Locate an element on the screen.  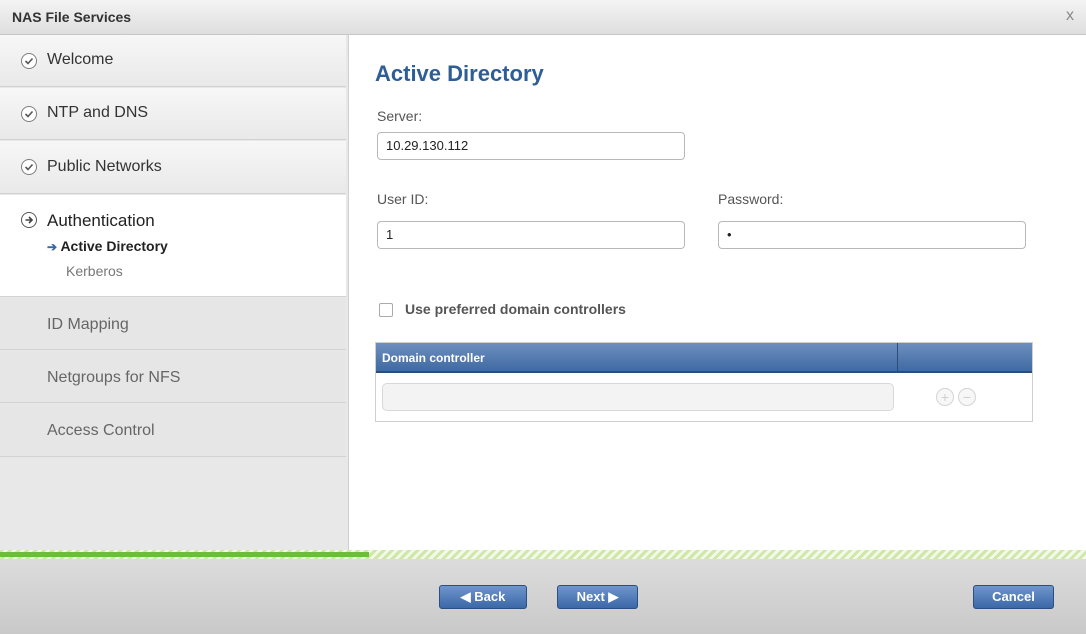
step-id-mapping: ID Mapping is located at coordinates (173, 324).